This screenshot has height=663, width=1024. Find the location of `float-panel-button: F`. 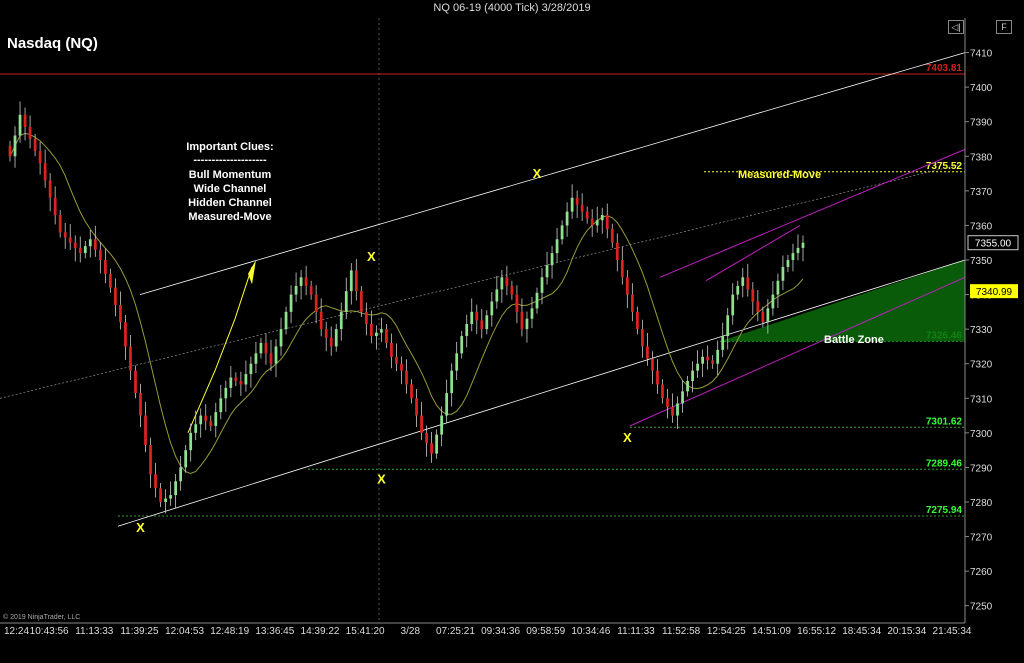

float-panel-button: F is located at coordinates (1004, 27).